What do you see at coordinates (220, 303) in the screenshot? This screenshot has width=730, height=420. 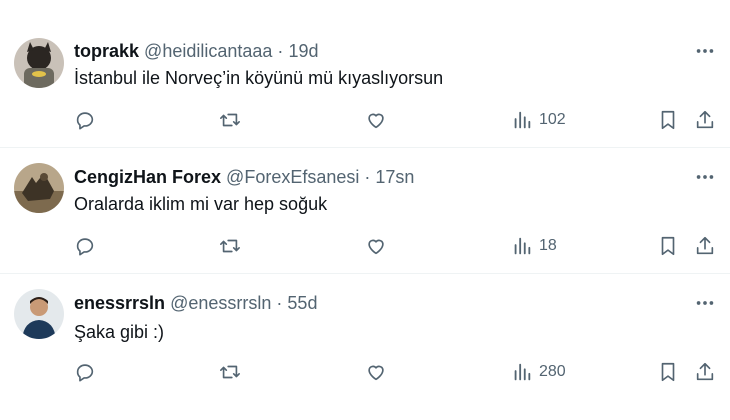 I see `handle: @enessrrsln` at bounding box center [220, 303].